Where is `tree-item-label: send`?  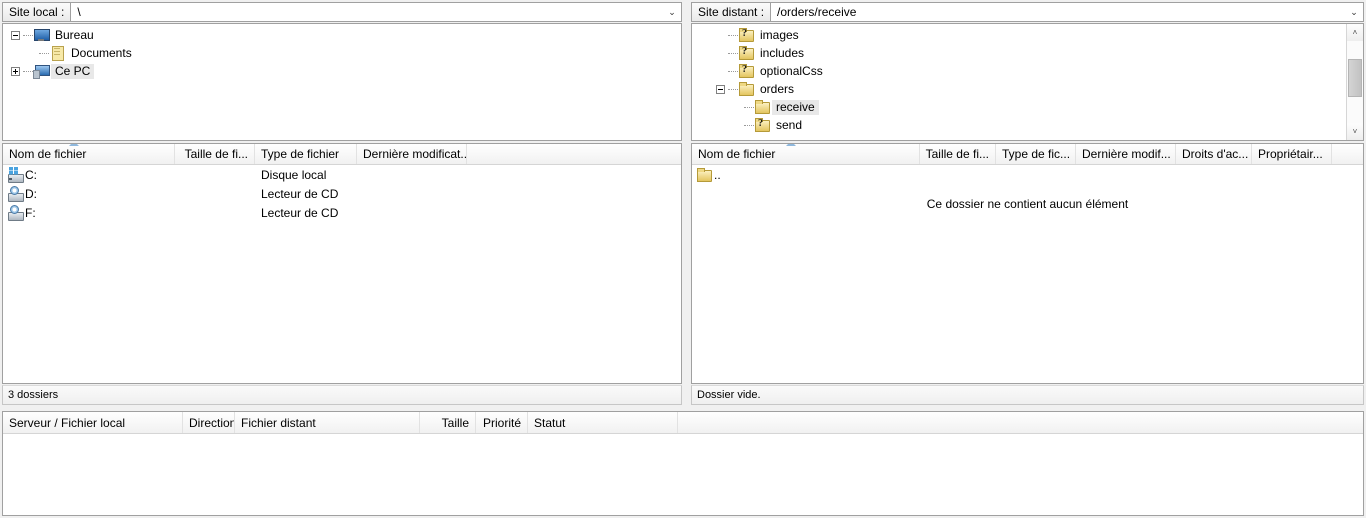
tree-item-label: send is located at coordinates (789, 124).